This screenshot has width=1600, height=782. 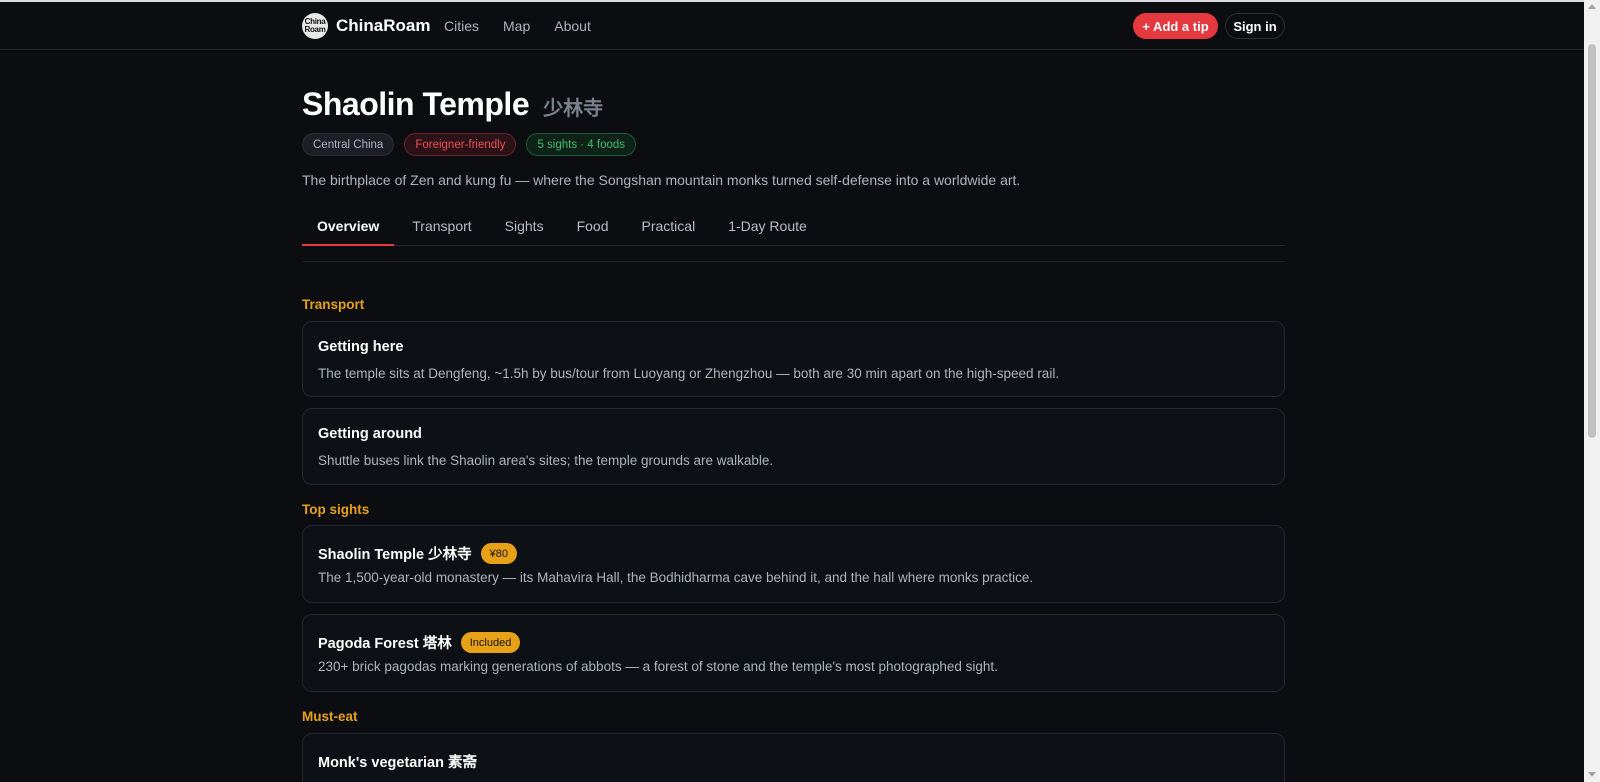 I want to click on scroll-down-arrow-icon, so click(x=1592, y=774).